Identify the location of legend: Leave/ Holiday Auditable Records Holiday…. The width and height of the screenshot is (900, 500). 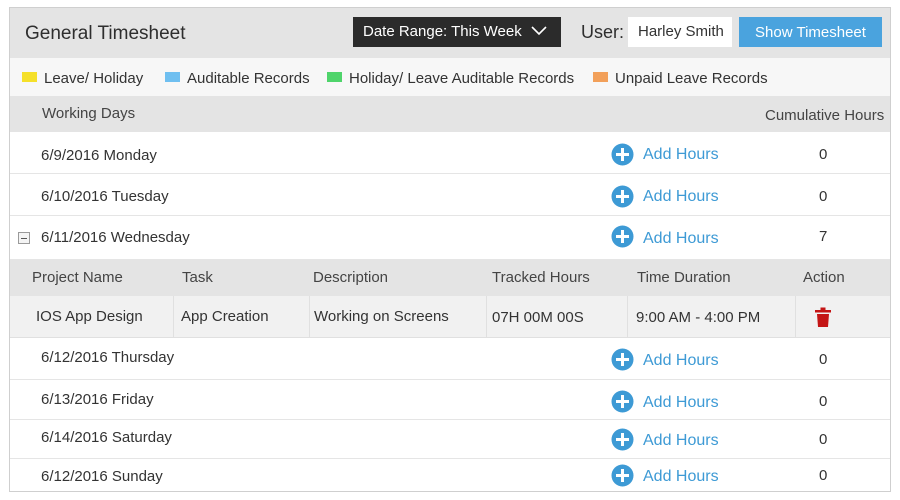
(450, 77).